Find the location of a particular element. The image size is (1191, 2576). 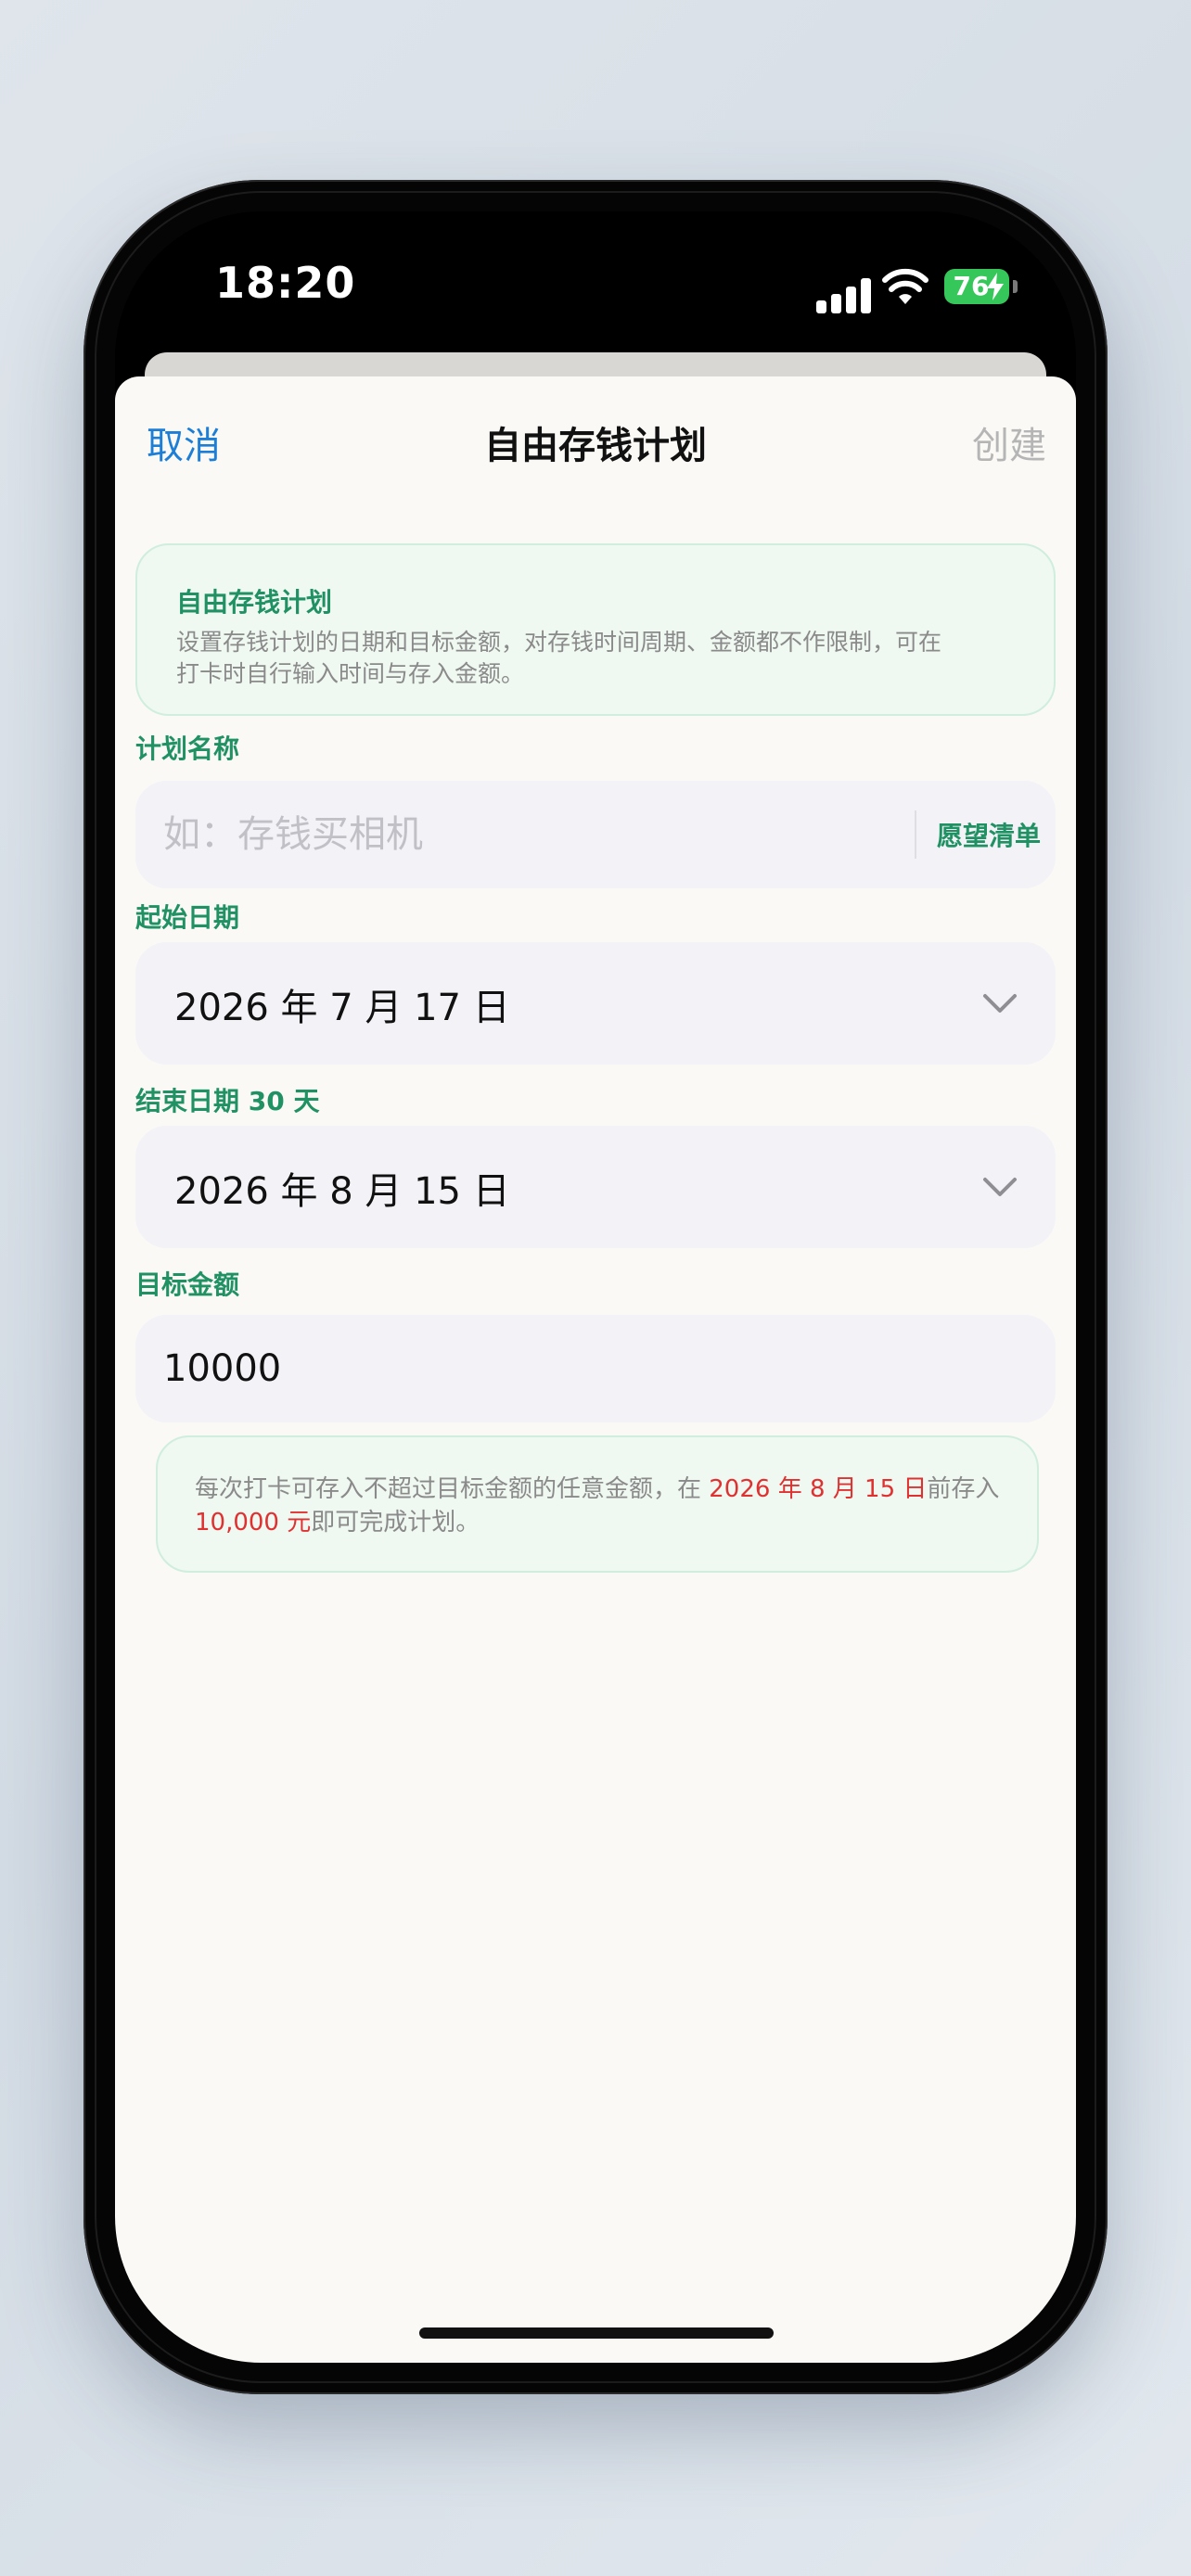

wifi-icon is located at coordinates (905, 286).